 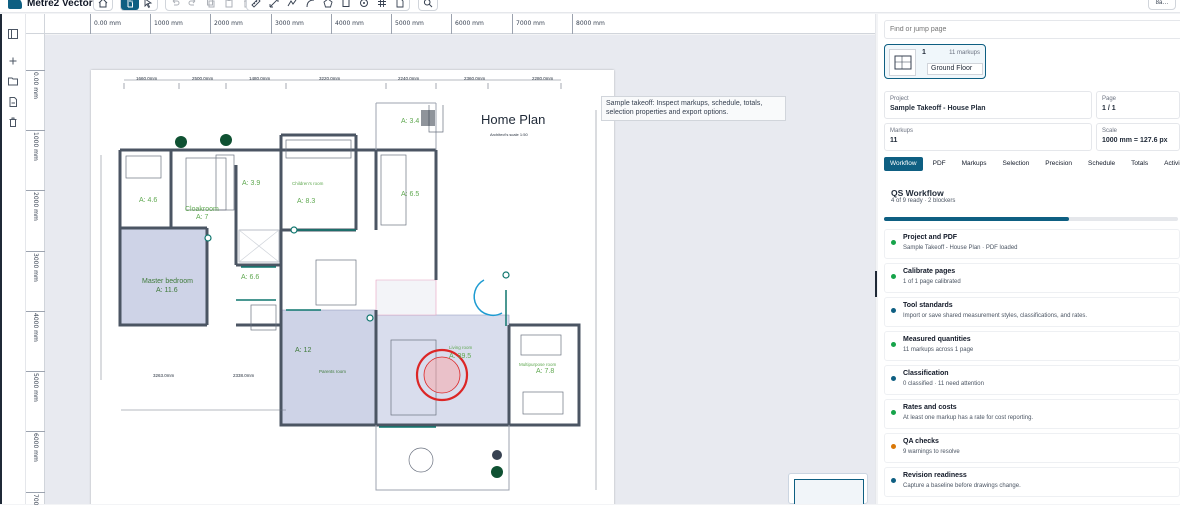 What do you see at coordinates (13, 60) in the screenshot?
I see `plus-icon` at bounding box center [13, 60].